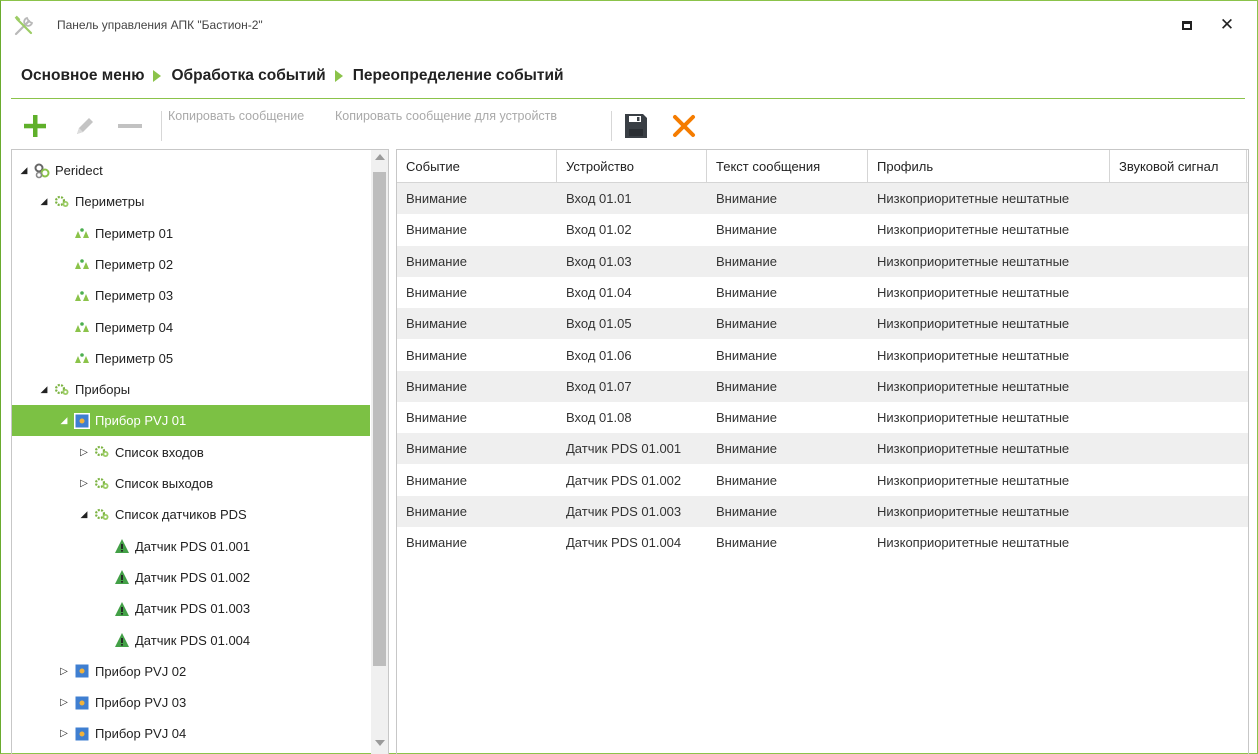 This screenshot has width=1258, height=754. I want to click on tree-node: ▷ Прибор PVJ 04, so click(191, 733).